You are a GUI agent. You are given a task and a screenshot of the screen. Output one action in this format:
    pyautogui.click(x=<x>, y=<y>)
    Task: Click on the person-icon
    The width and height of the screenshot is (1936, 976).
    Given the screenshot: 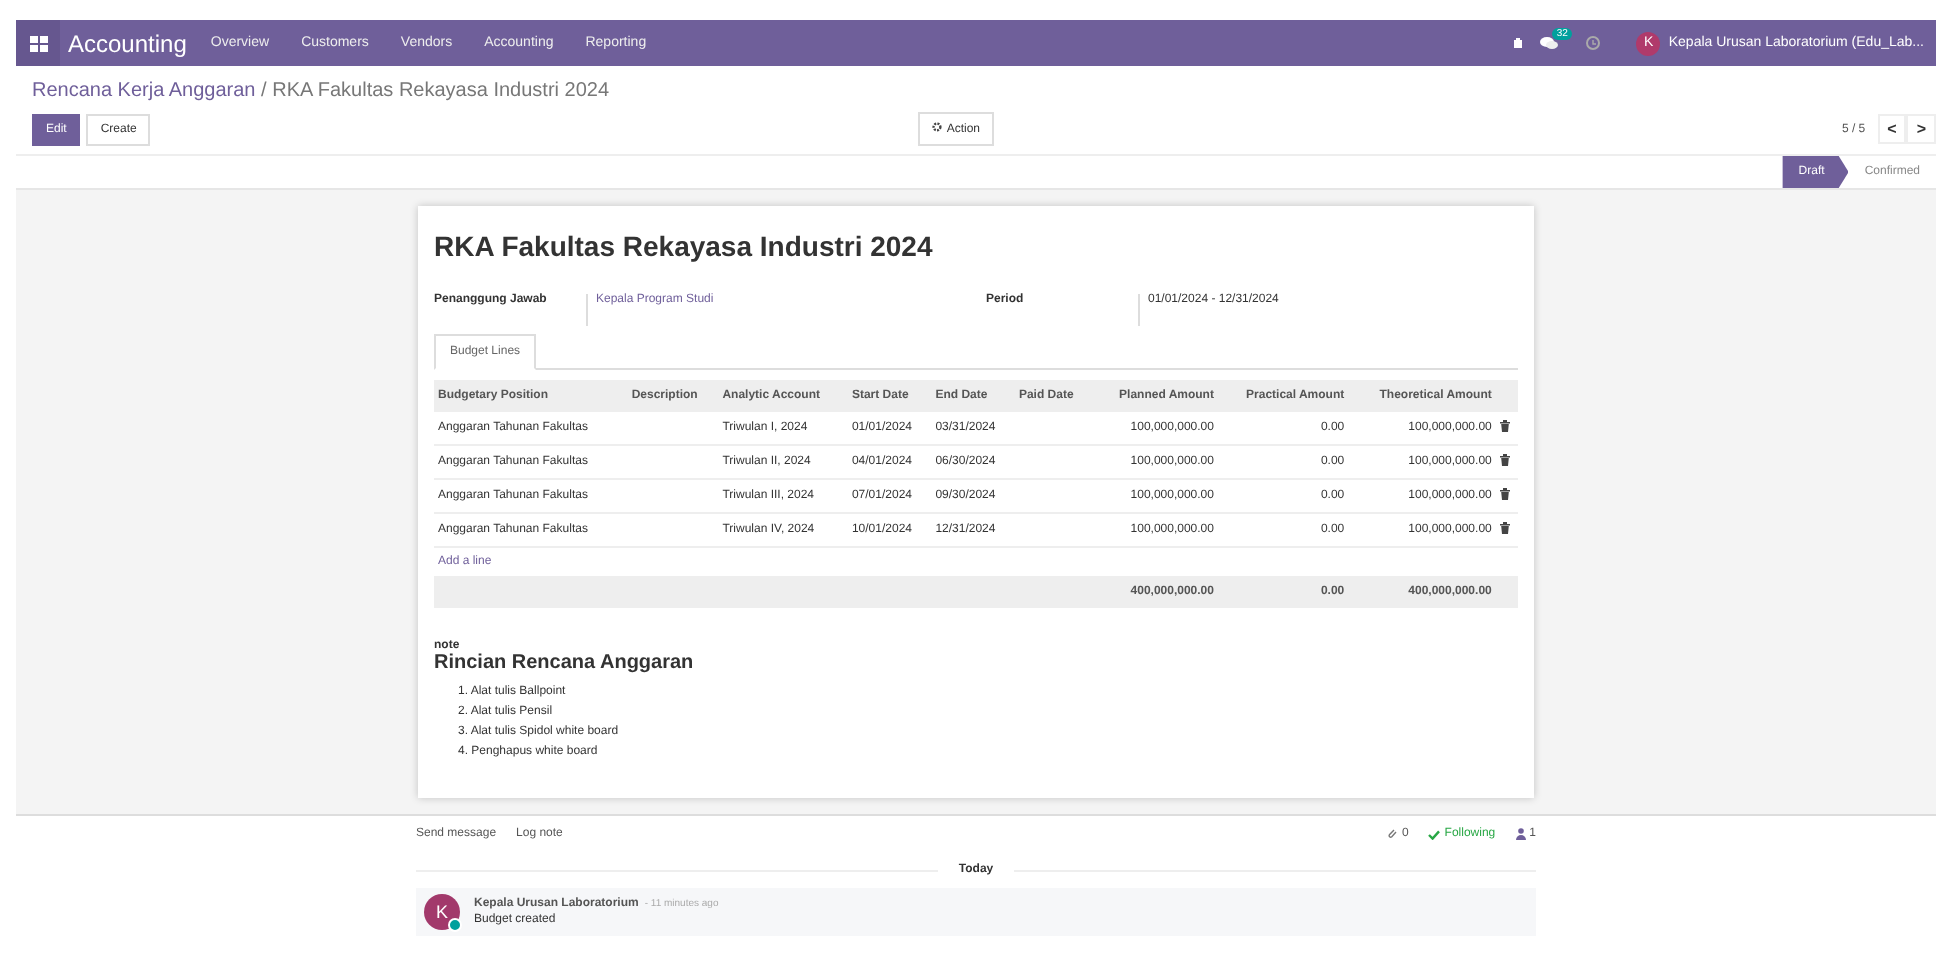 What is the action you would take?
    pyautogui.click(x=1520, y=834)
    